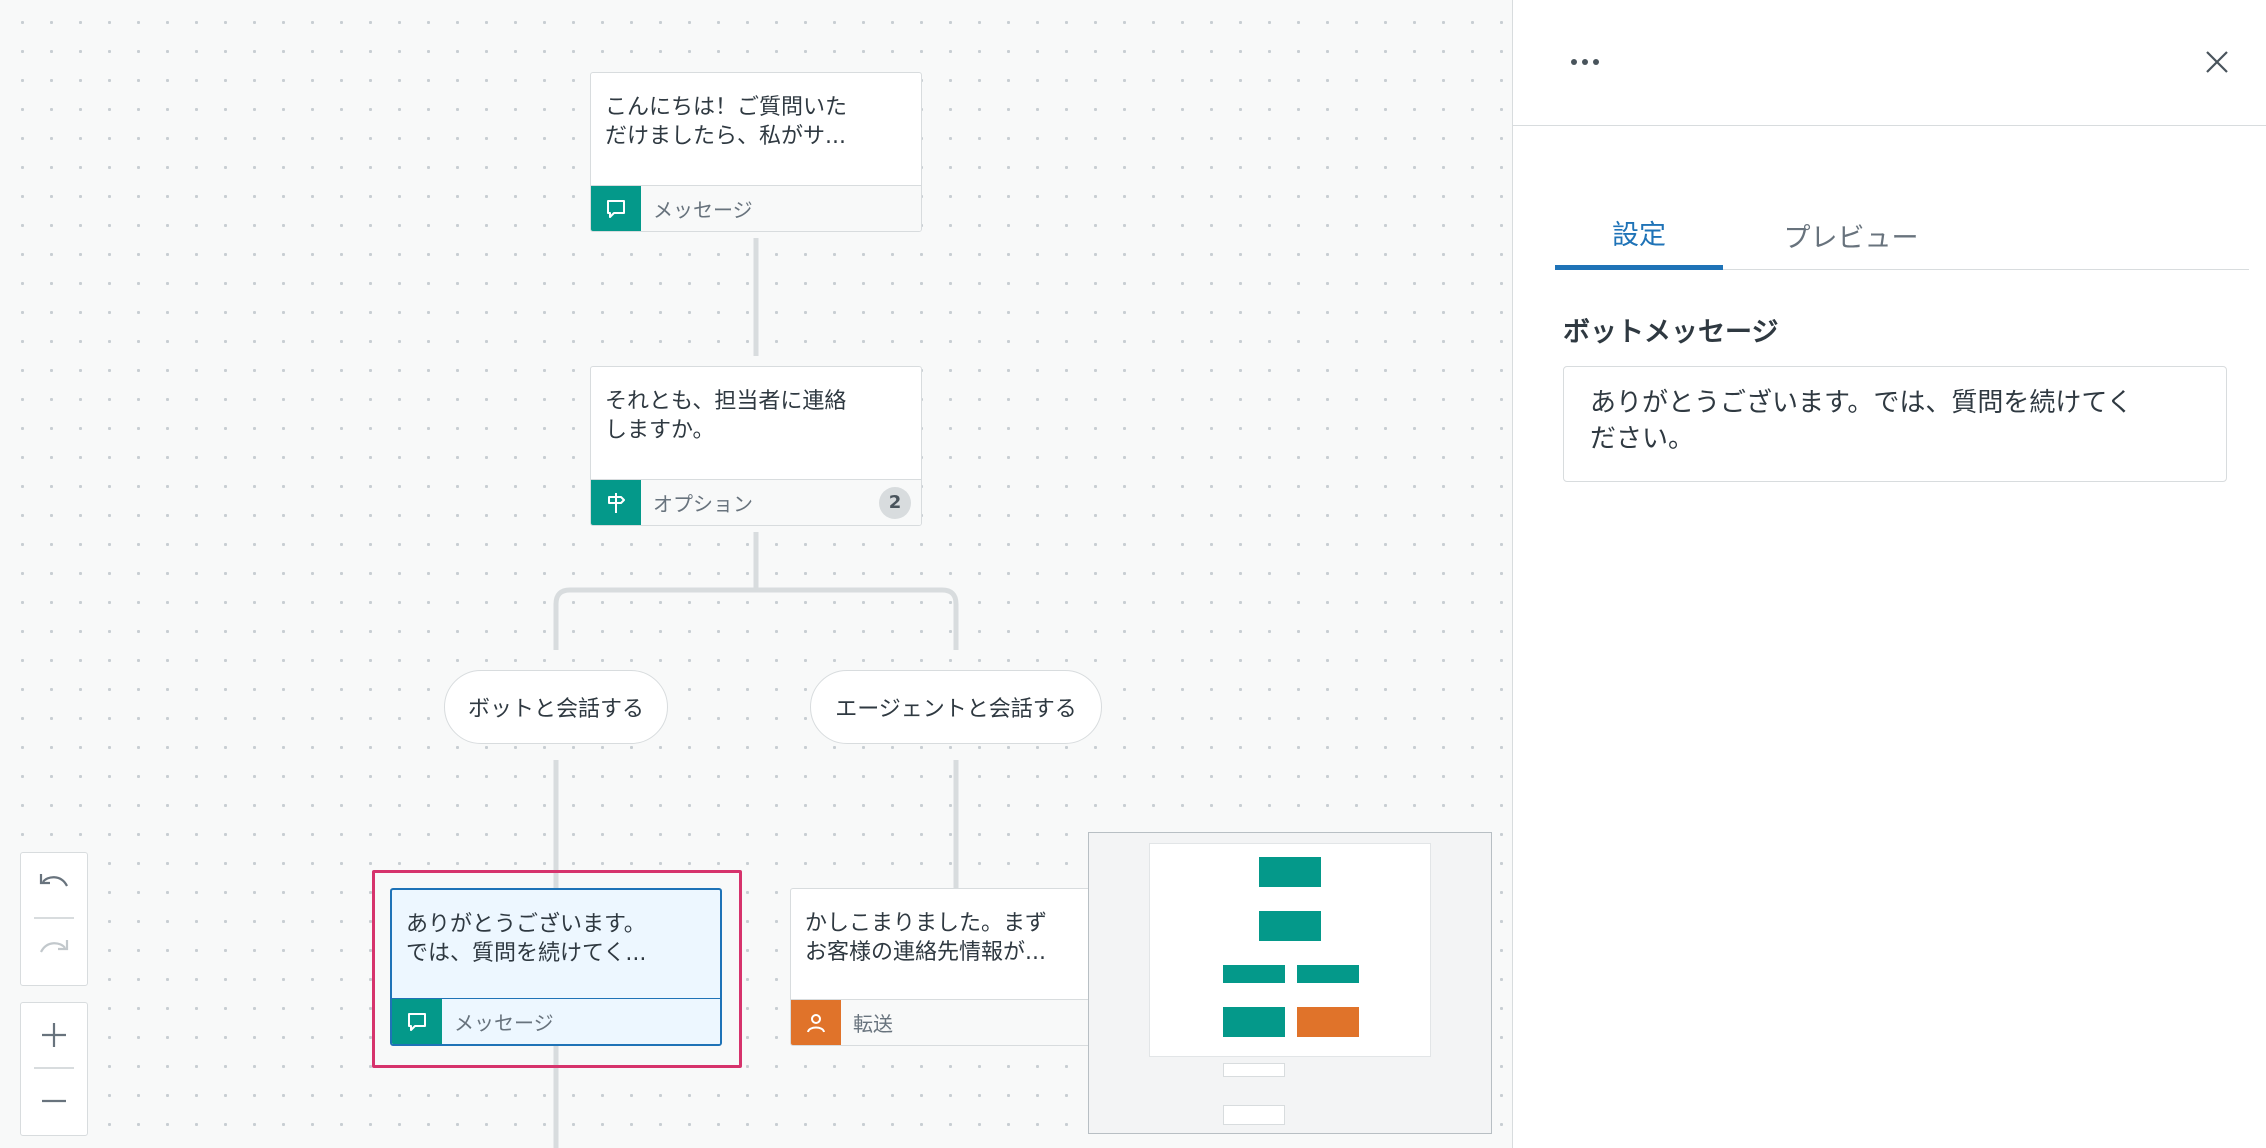  I want to click on redo-icon, so click(54, 946).